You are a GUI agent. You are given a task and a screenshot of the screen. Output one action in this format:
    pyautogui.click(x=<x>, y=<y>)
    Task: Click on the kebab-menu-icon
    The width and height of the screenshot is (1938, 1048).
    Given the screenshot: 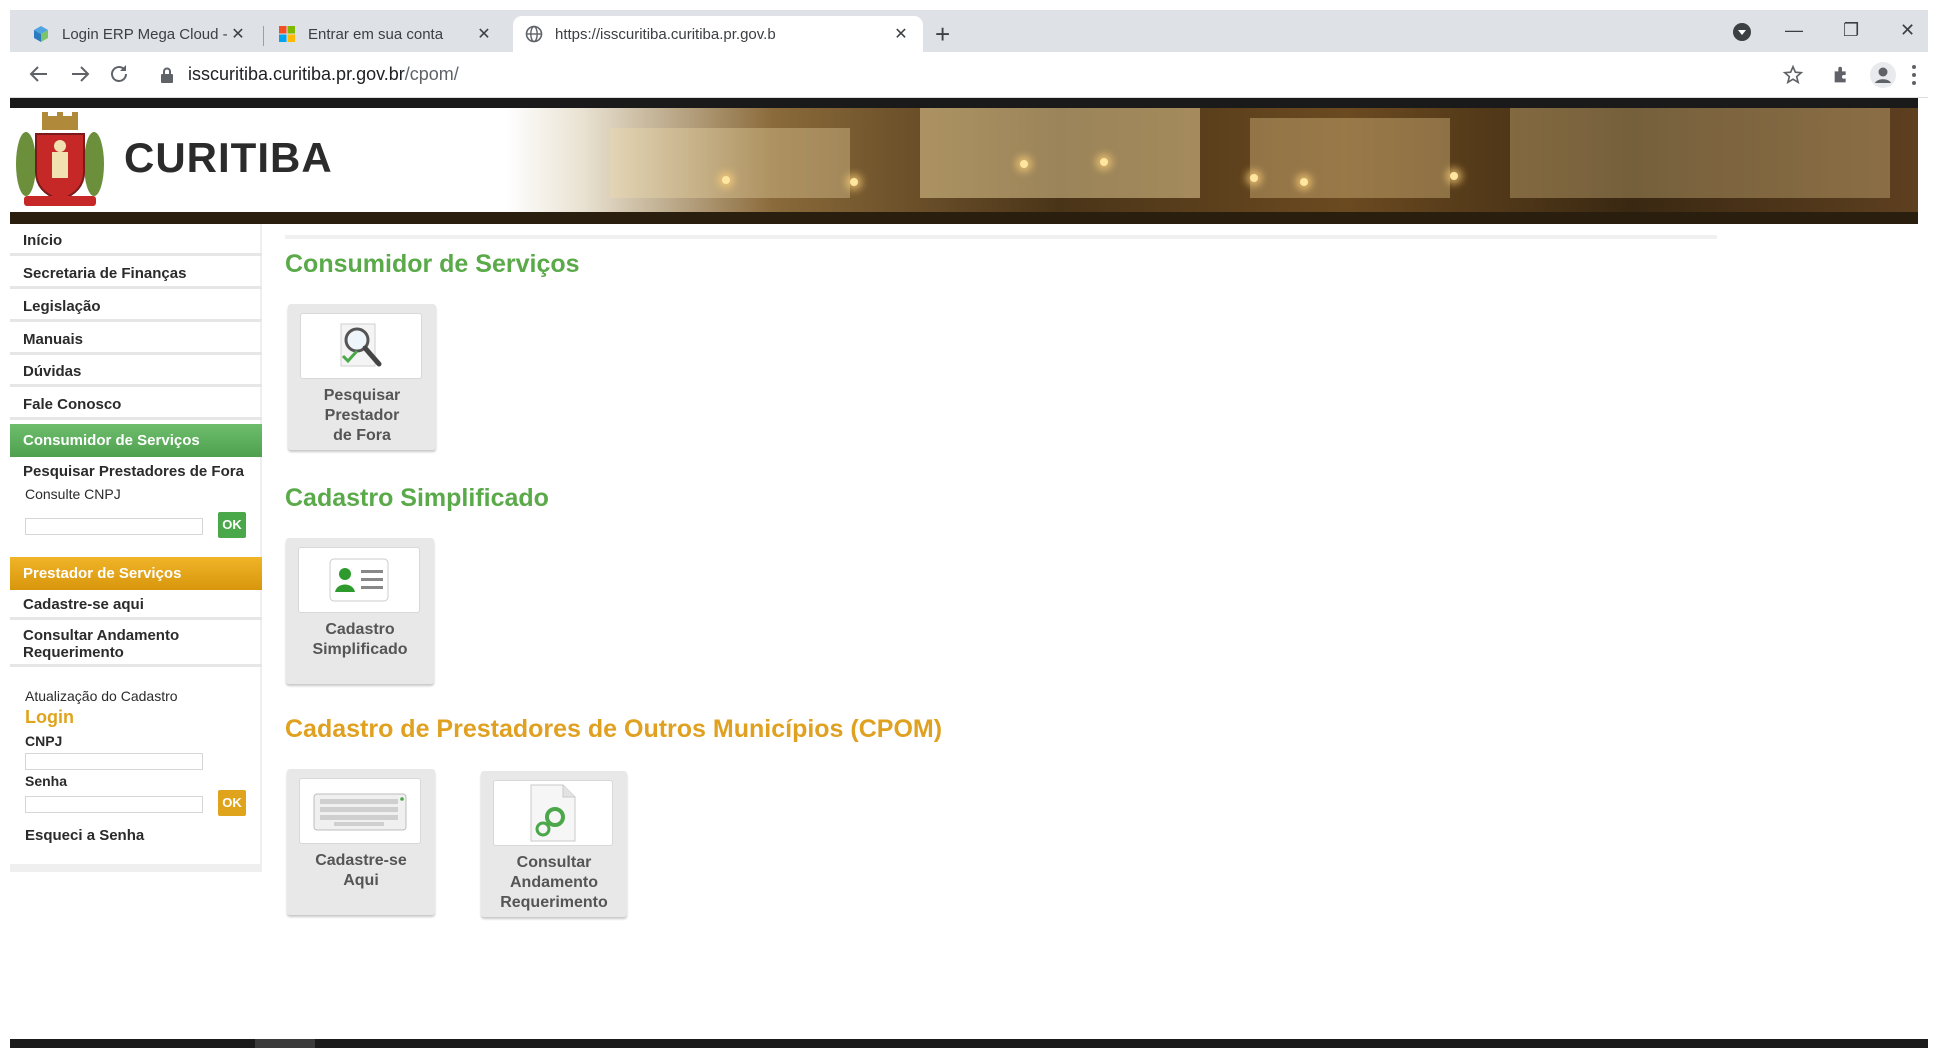 What is the action you would take?
    pyautogui.click(x=1914, y=75)
    